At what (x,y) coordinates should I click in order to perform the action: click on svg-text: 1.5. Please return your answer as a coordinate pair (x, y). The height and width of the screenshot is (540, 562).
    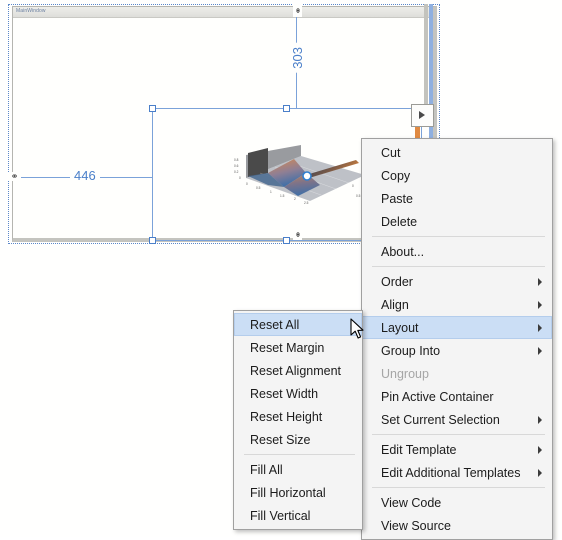
    Looking at the image, I should click on (282, 196).